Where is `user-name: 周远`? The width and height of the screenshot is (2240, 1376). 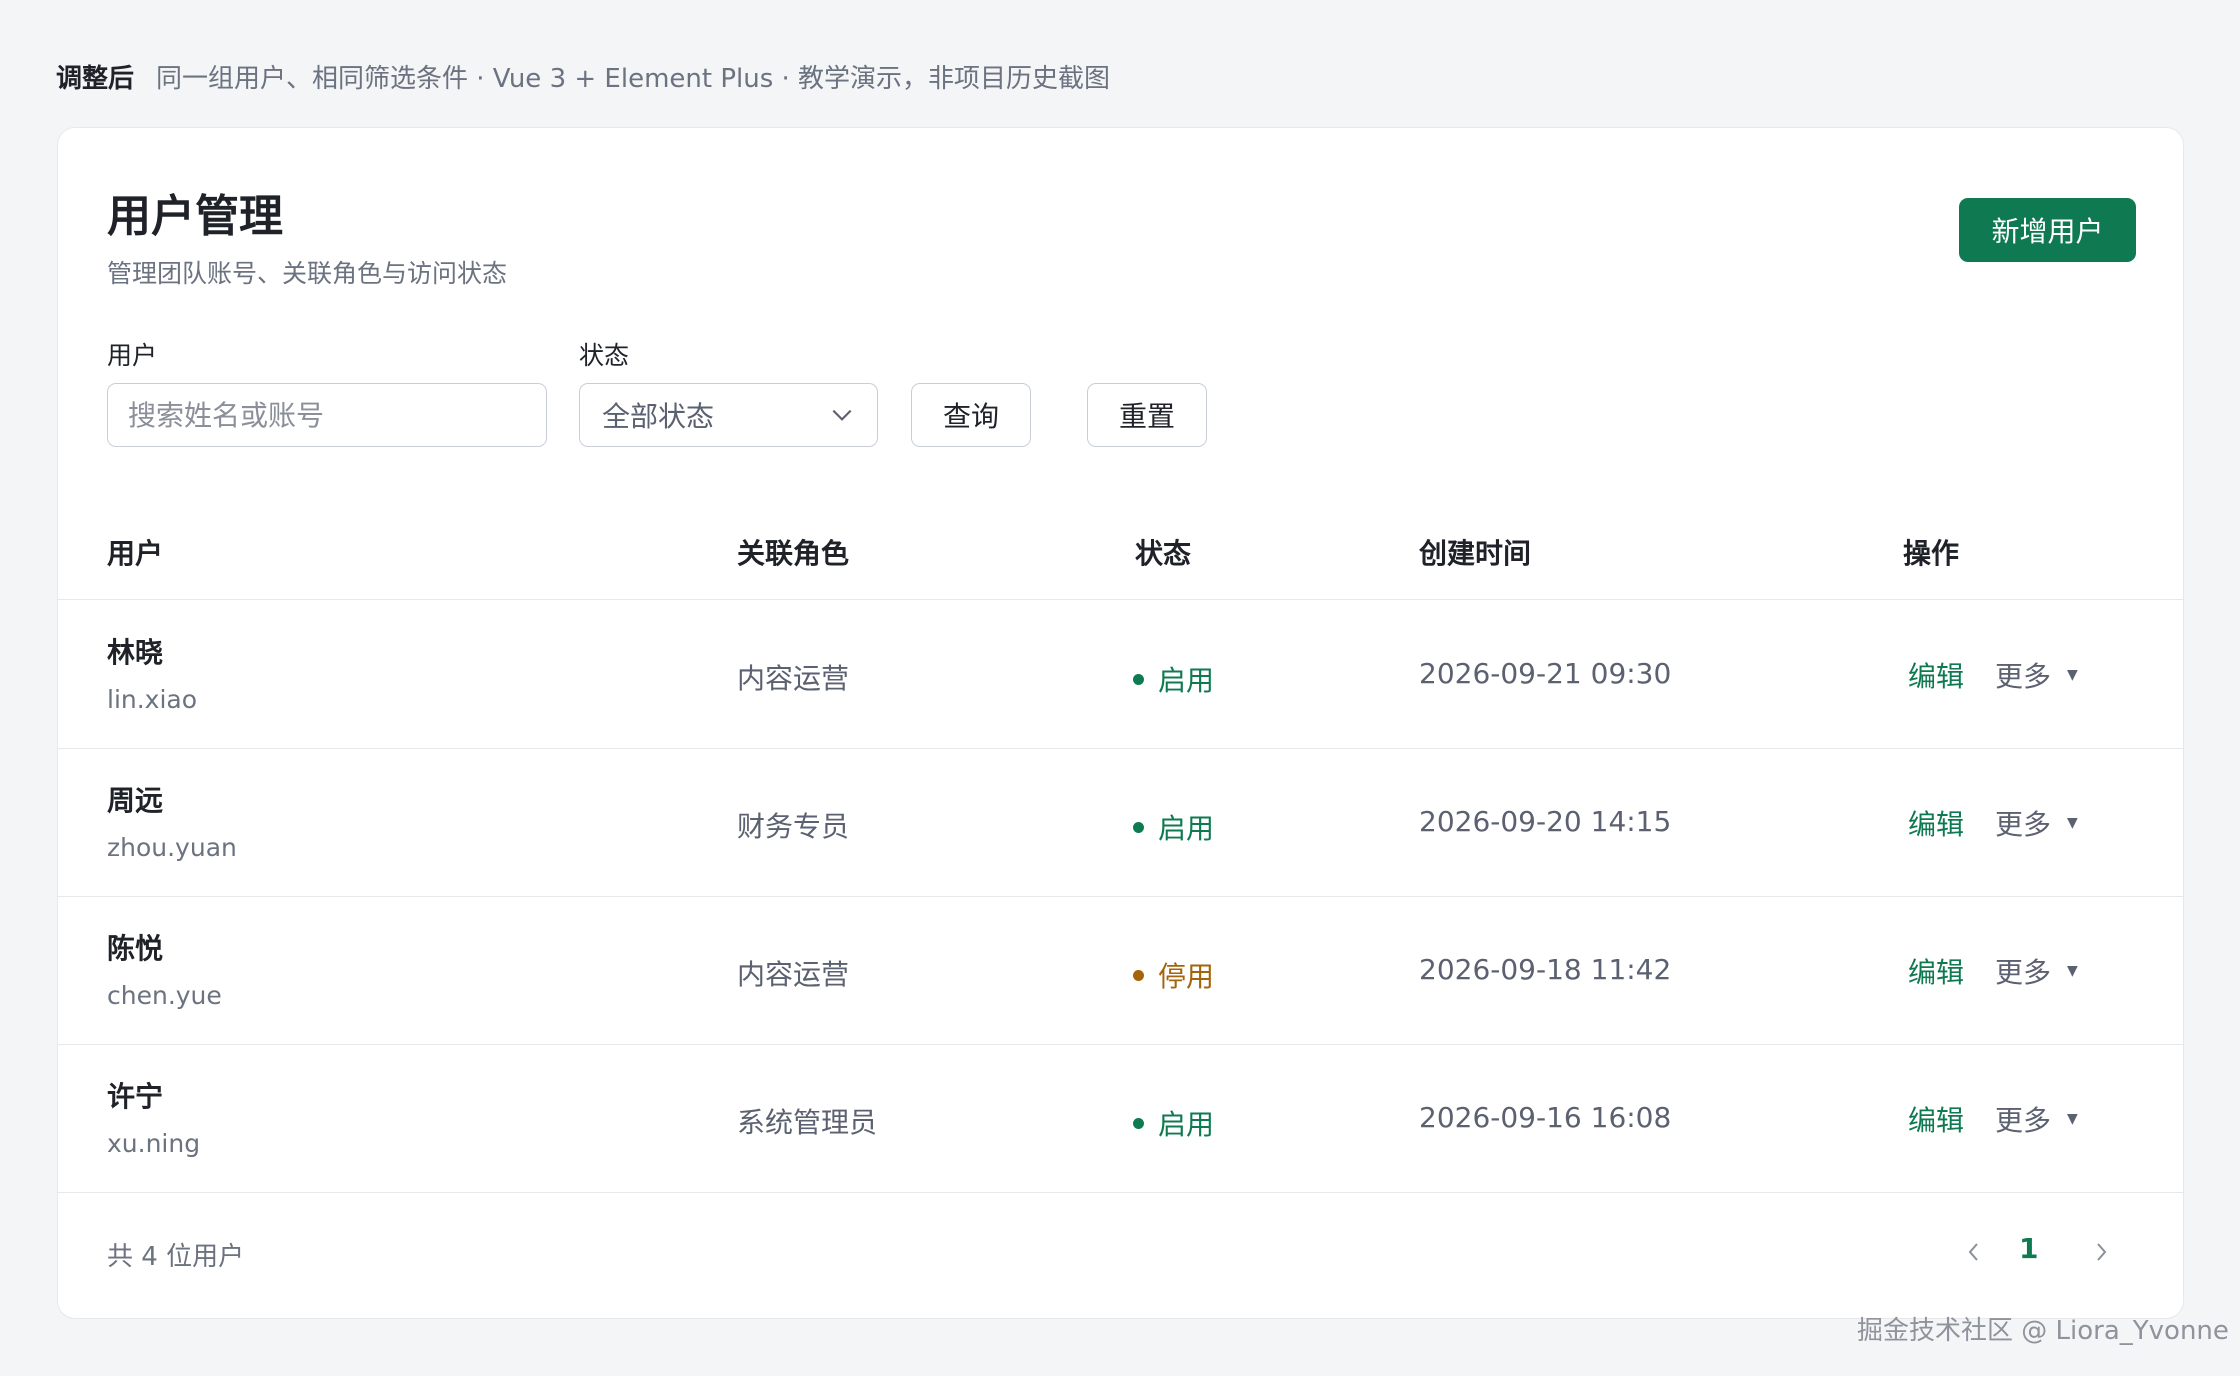 user-name: 周远 is located at coordinates (135, 800).